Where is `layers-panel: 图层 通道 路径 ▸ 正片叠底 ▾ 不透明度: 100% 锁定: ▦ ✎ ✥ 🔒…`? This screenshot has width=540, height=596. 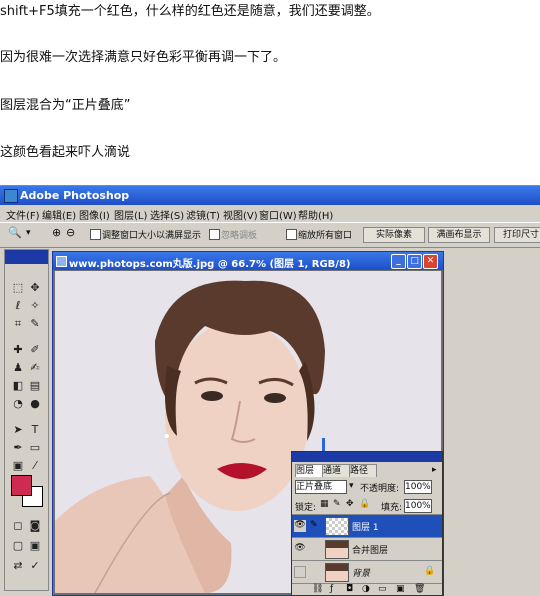 layers-panel: 图层 通道 路径 ▸ 正片叠底 ▾ 不透明度: 100% 锁定: ▦ ✎ ✥ 🔒… is located at coordinates (367, 523).